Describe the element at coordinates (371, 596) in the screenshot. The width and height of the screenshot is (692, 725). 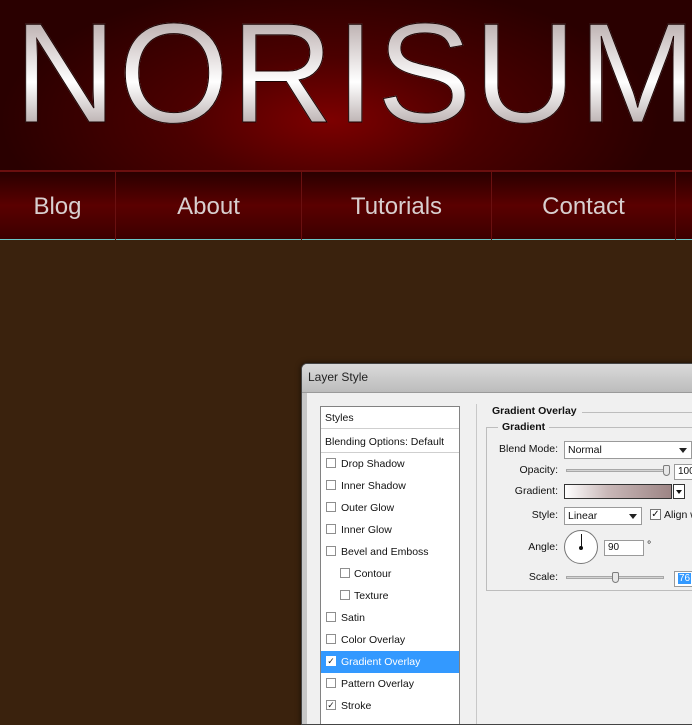
I see `style-item-label: Texture` at that location.